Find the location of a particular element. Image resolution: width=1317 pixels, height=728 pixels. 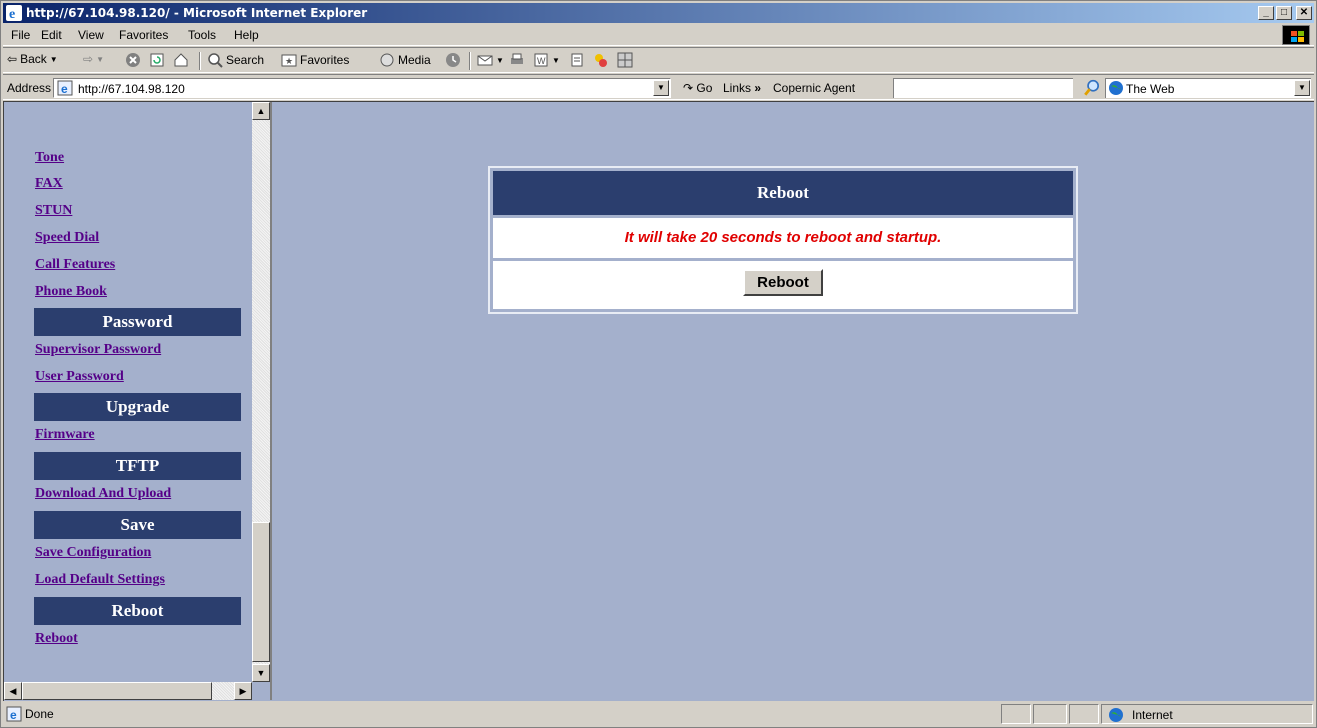

menu-favorites: Favorites is located at coordinates (143, 35).